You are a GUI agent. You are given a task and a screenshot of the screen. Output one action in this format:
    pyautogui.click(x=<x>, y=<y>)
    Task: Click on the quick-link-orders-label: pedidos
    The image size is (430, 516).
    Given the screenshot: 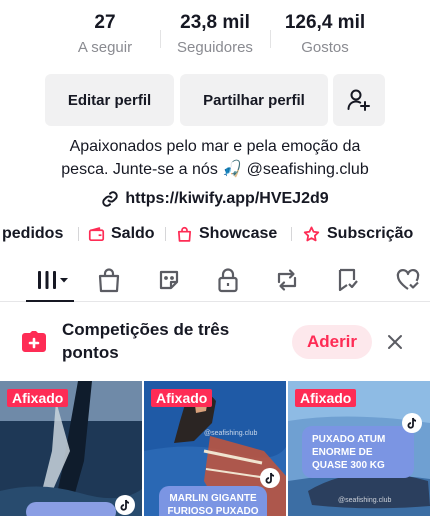 What is the action you would take?
    pyautogui.click(x=33, y=233)
    